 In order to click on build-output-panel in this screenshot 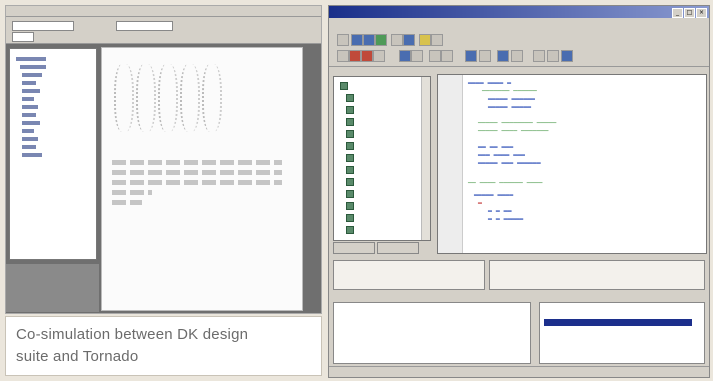, I will do `click(597, 275)`.